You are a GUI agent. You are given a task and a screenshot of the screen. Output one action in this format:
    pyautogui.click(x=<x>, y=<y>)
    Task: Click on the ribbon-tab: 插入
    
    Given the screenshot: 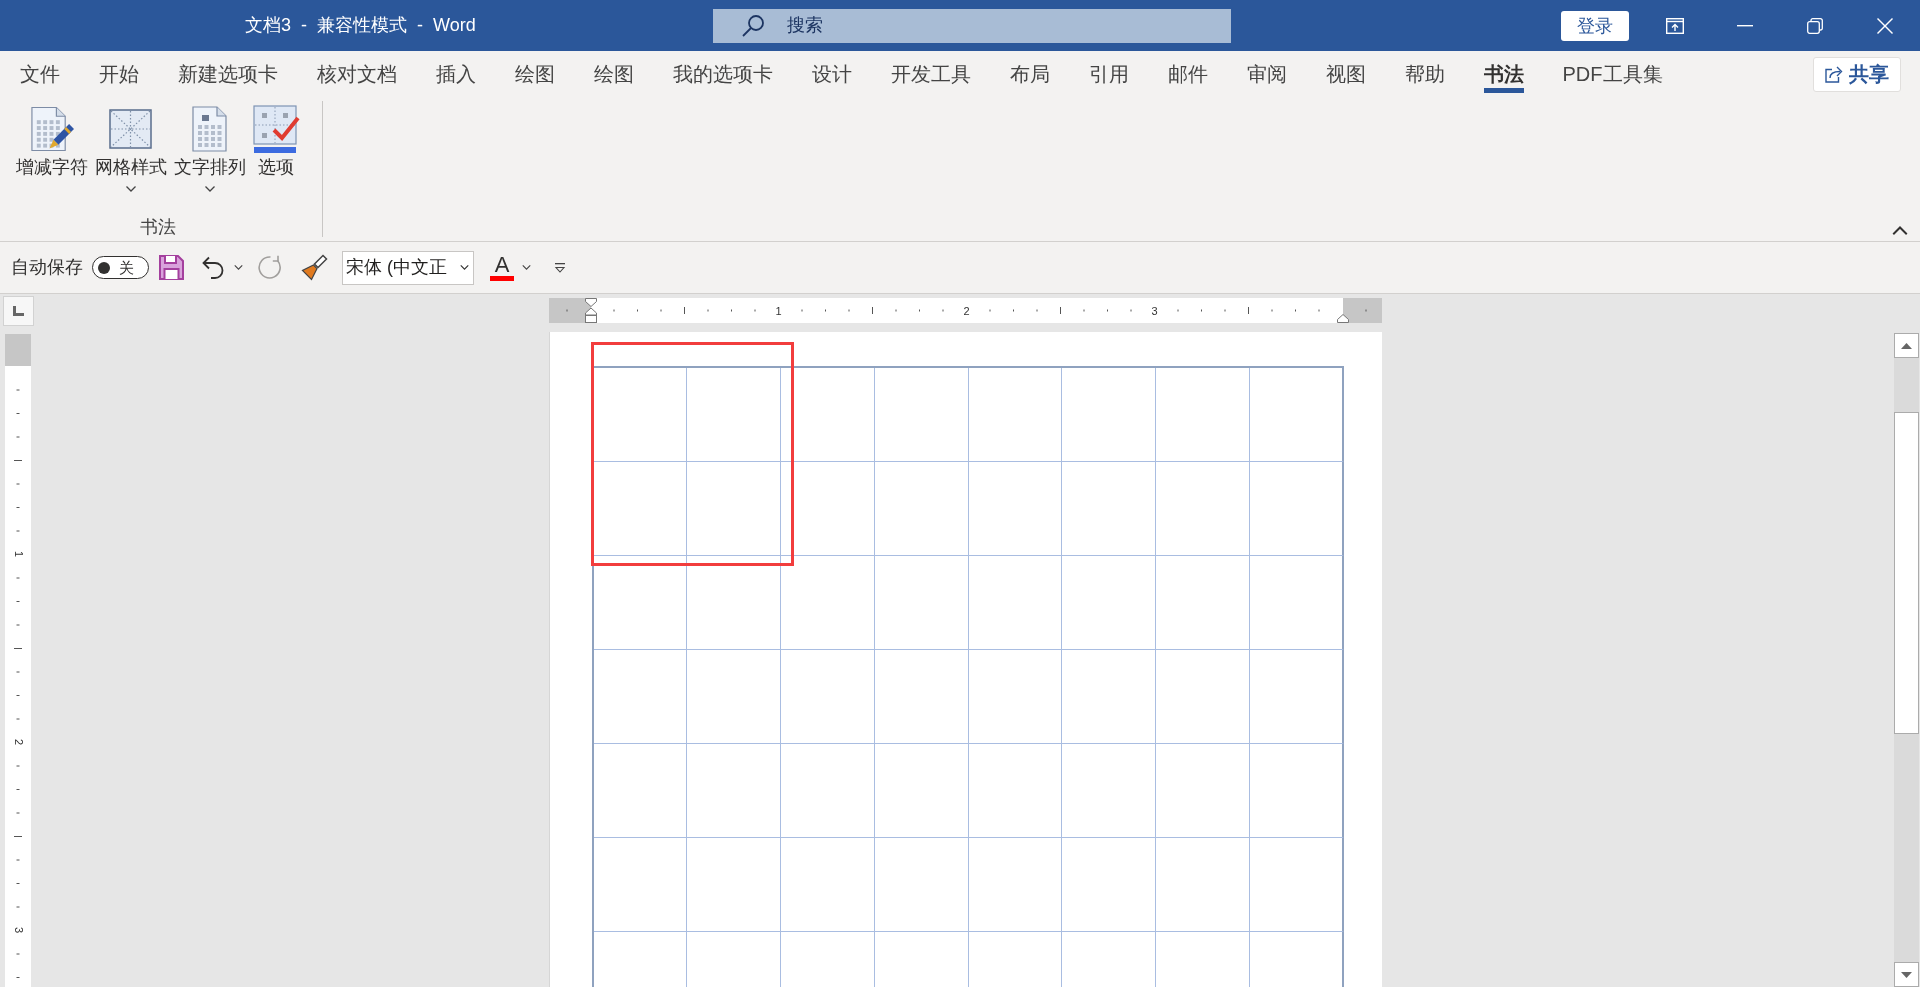 What is the action you would take?
    pyautogui.click(x=455, y=74)
    